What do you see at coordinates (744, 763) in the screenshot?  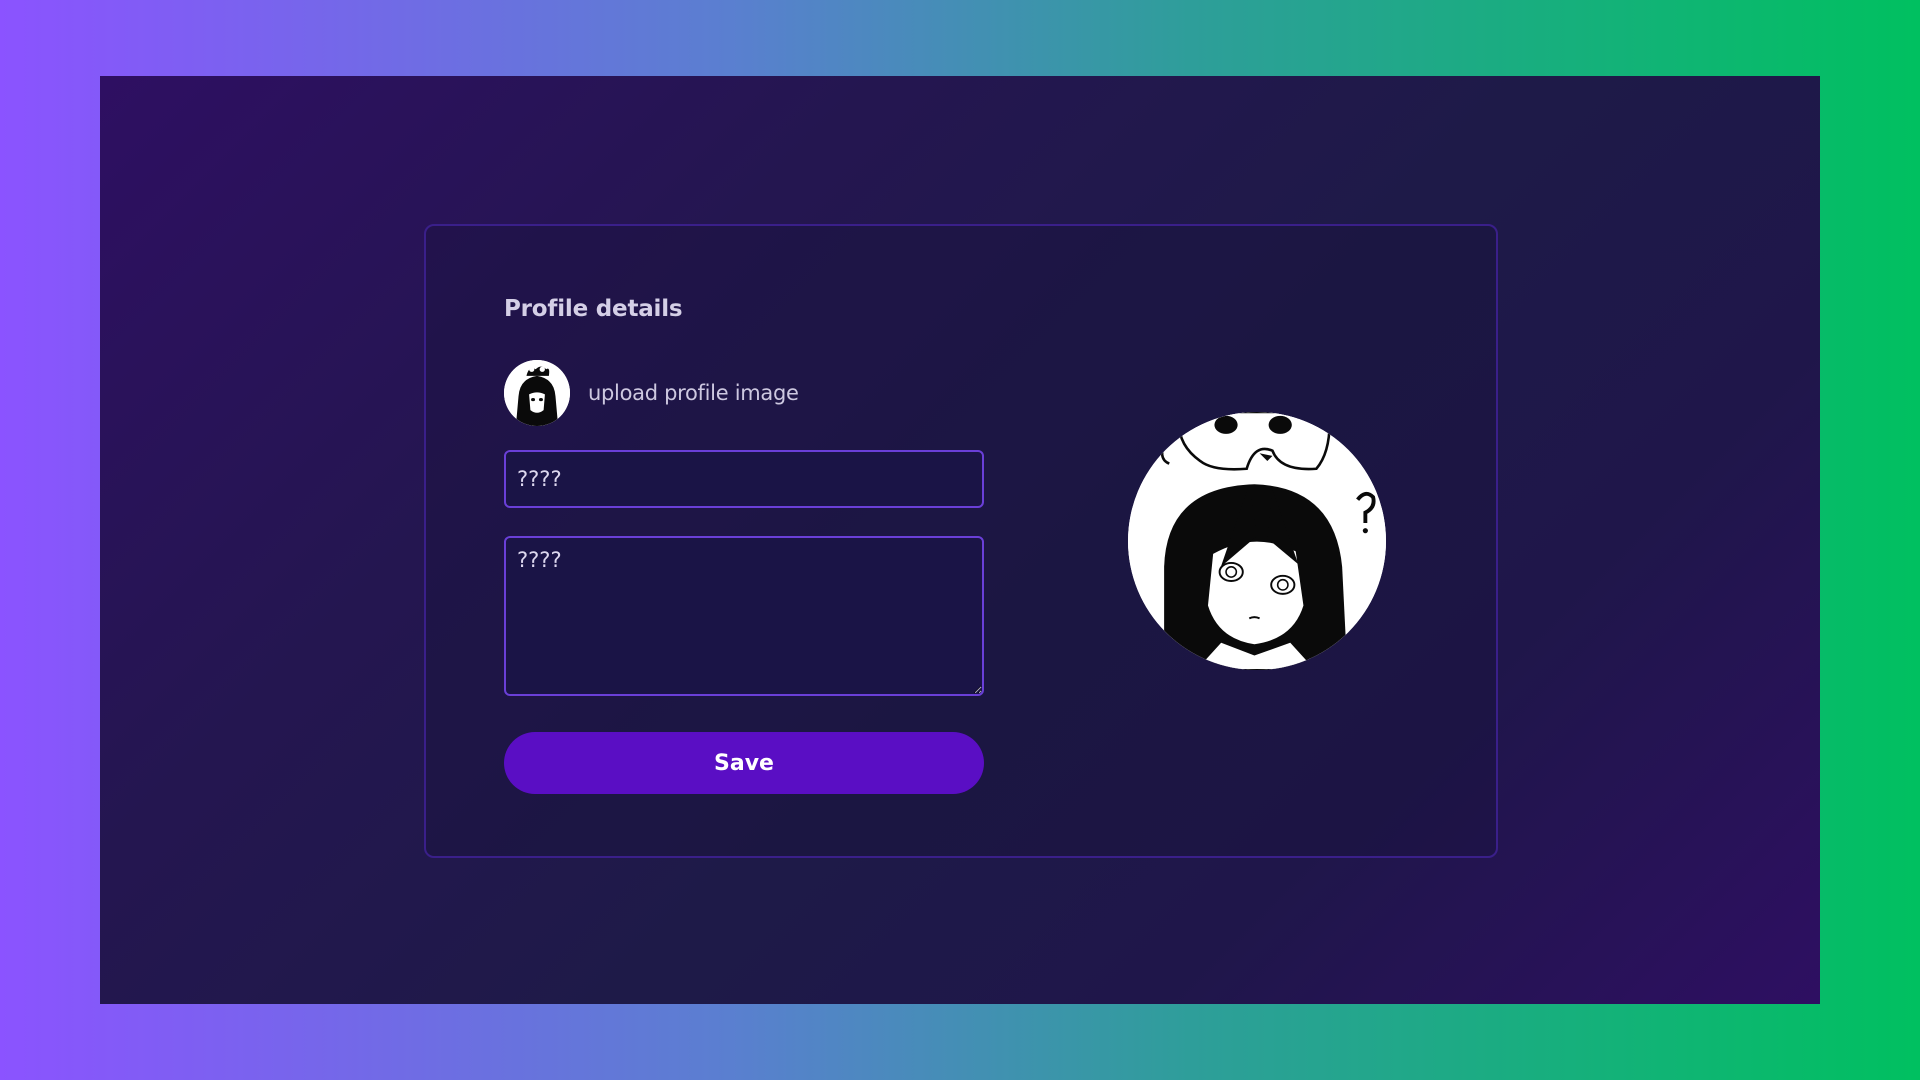 I see `save-button: Save` at bounding box center [744, 763].